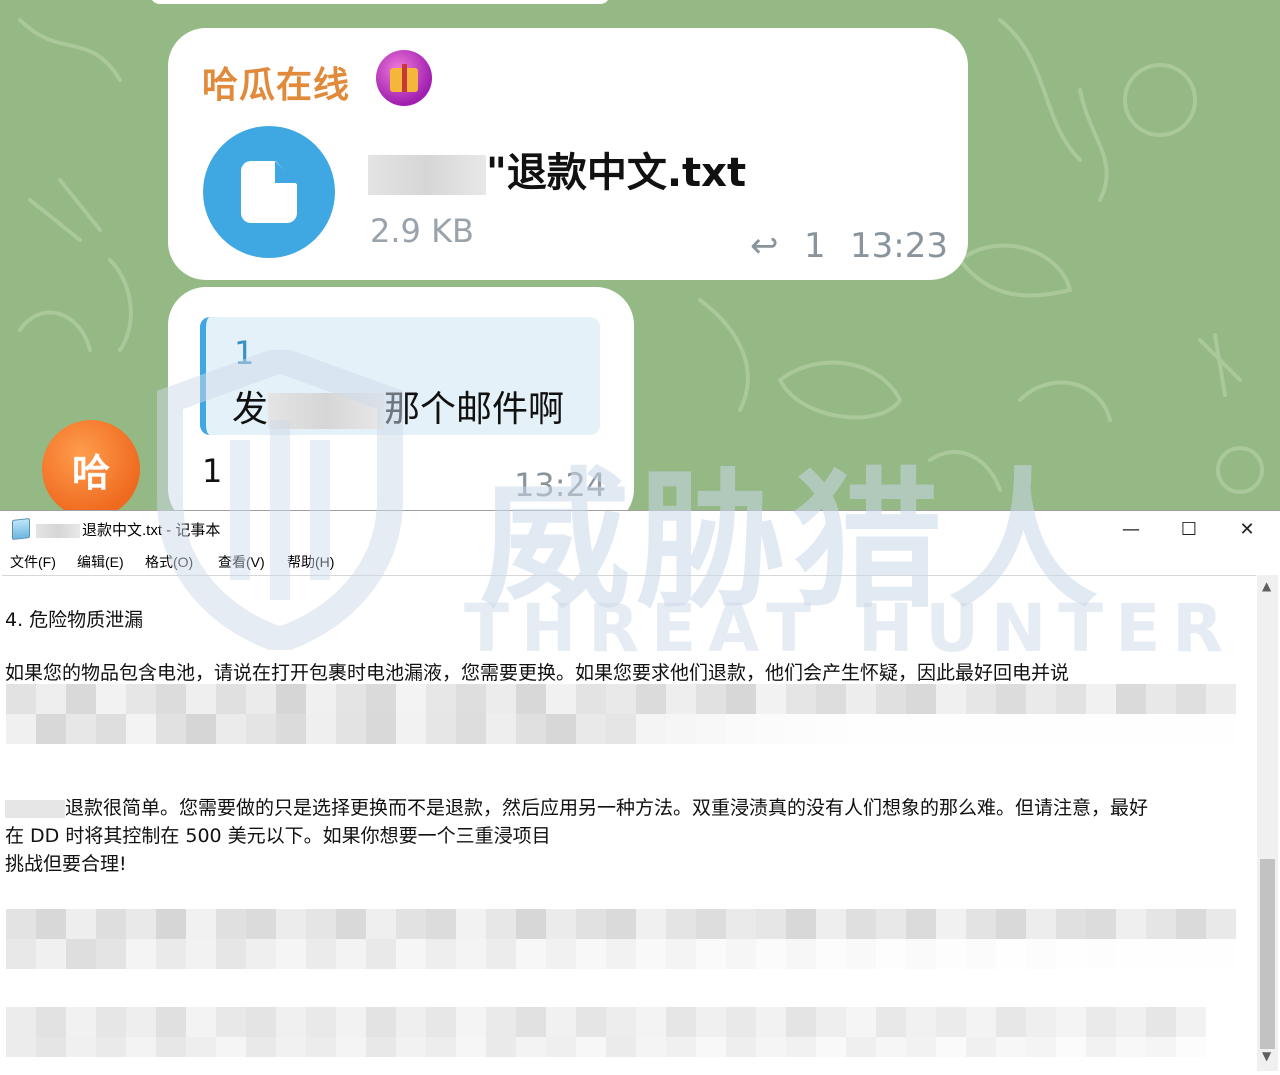 This screenshot has height=1075, width=1280. What do you see at coordinates (91, 465) in the screenshot?
I see `avatar: 哈` at bounding box center [91, 465].